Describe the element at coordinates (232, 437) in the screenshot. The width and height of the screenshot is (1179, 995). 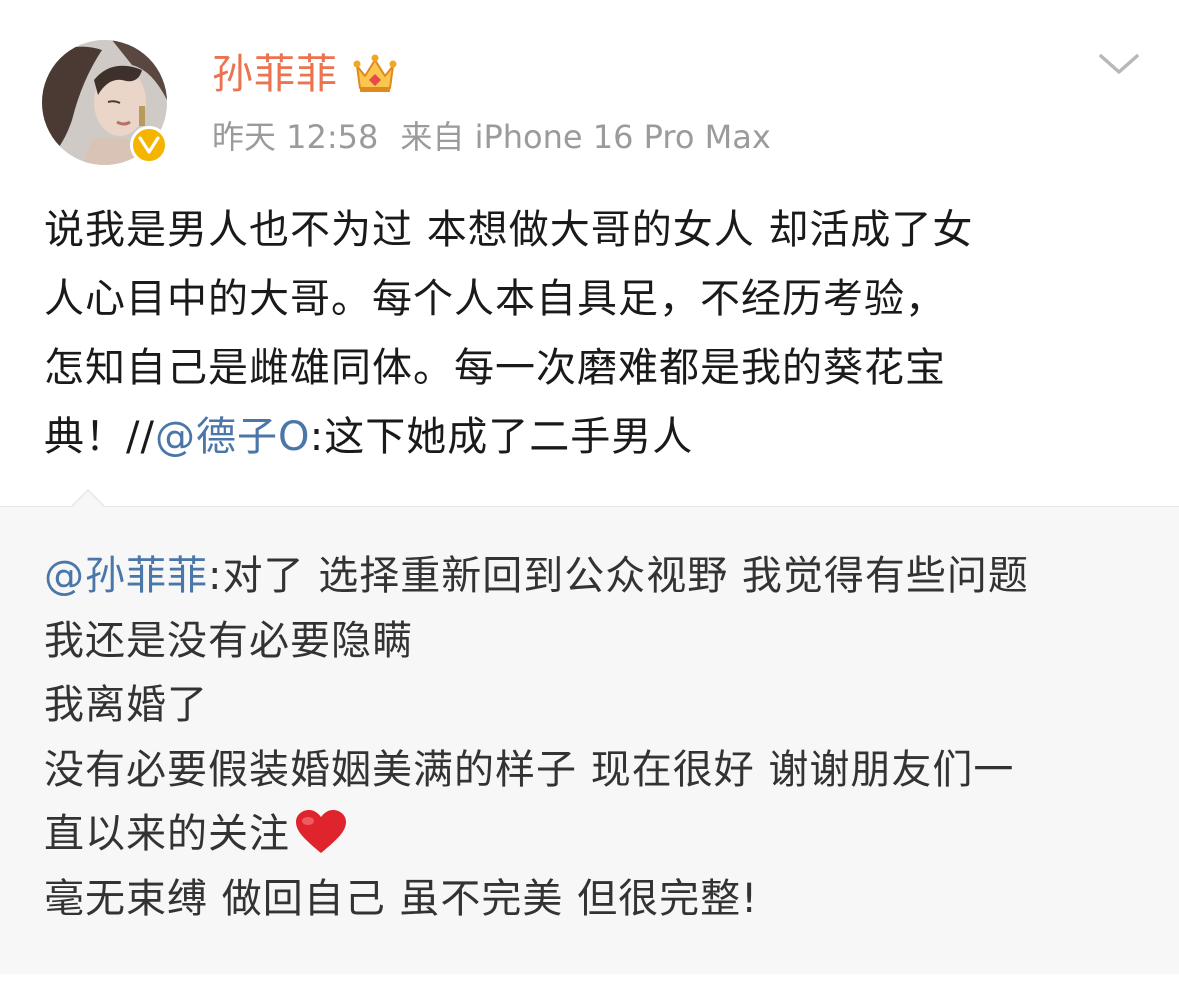
I see `mention-link: @德子O` at that location.